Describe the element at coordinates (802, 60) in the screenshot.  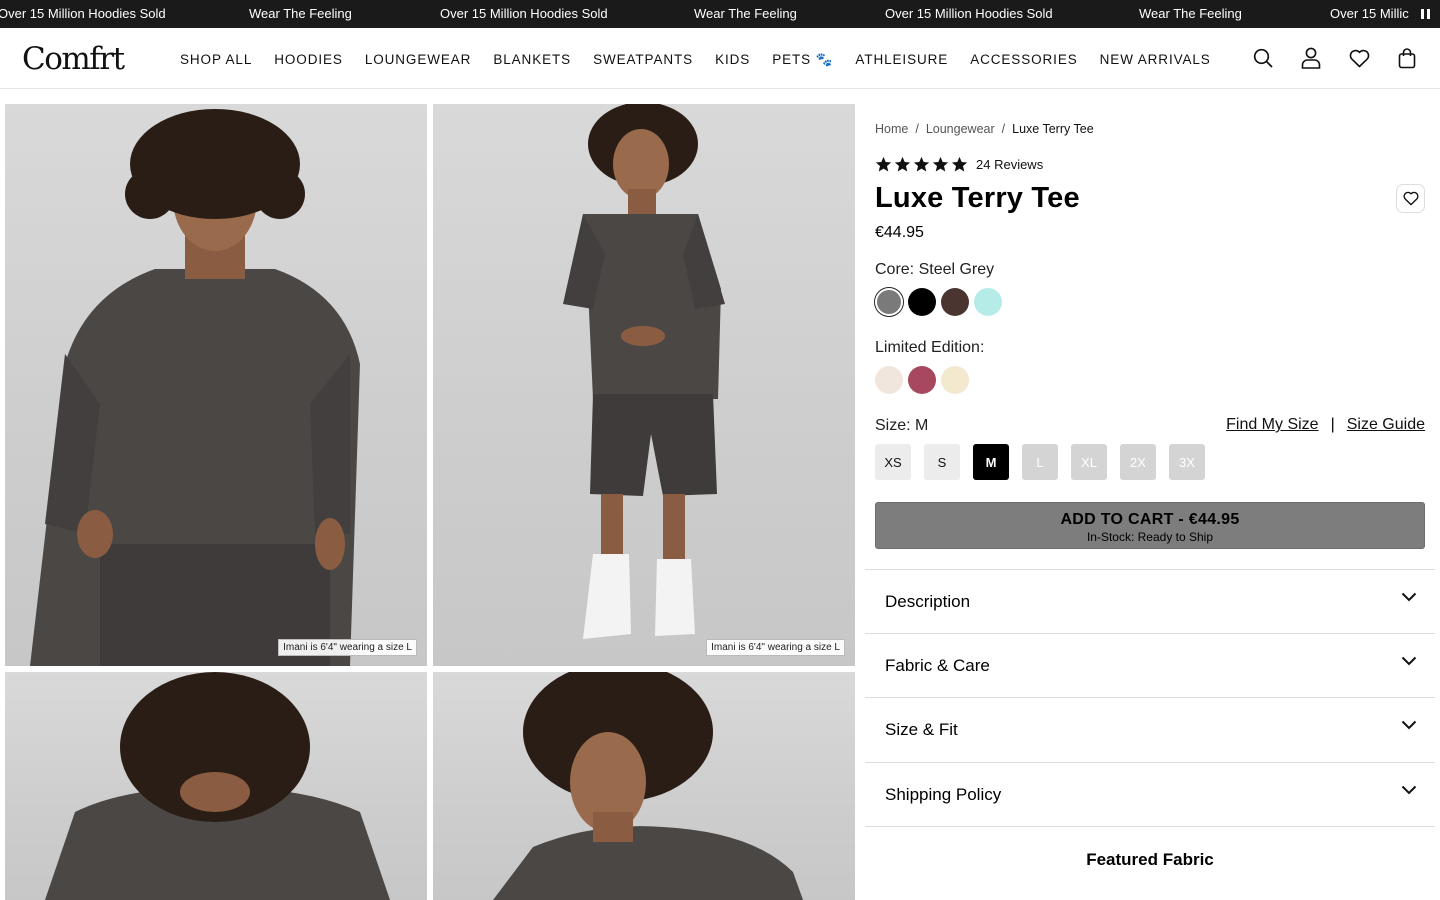
I see `nav-item-pets: PETS 🐾` at that location.